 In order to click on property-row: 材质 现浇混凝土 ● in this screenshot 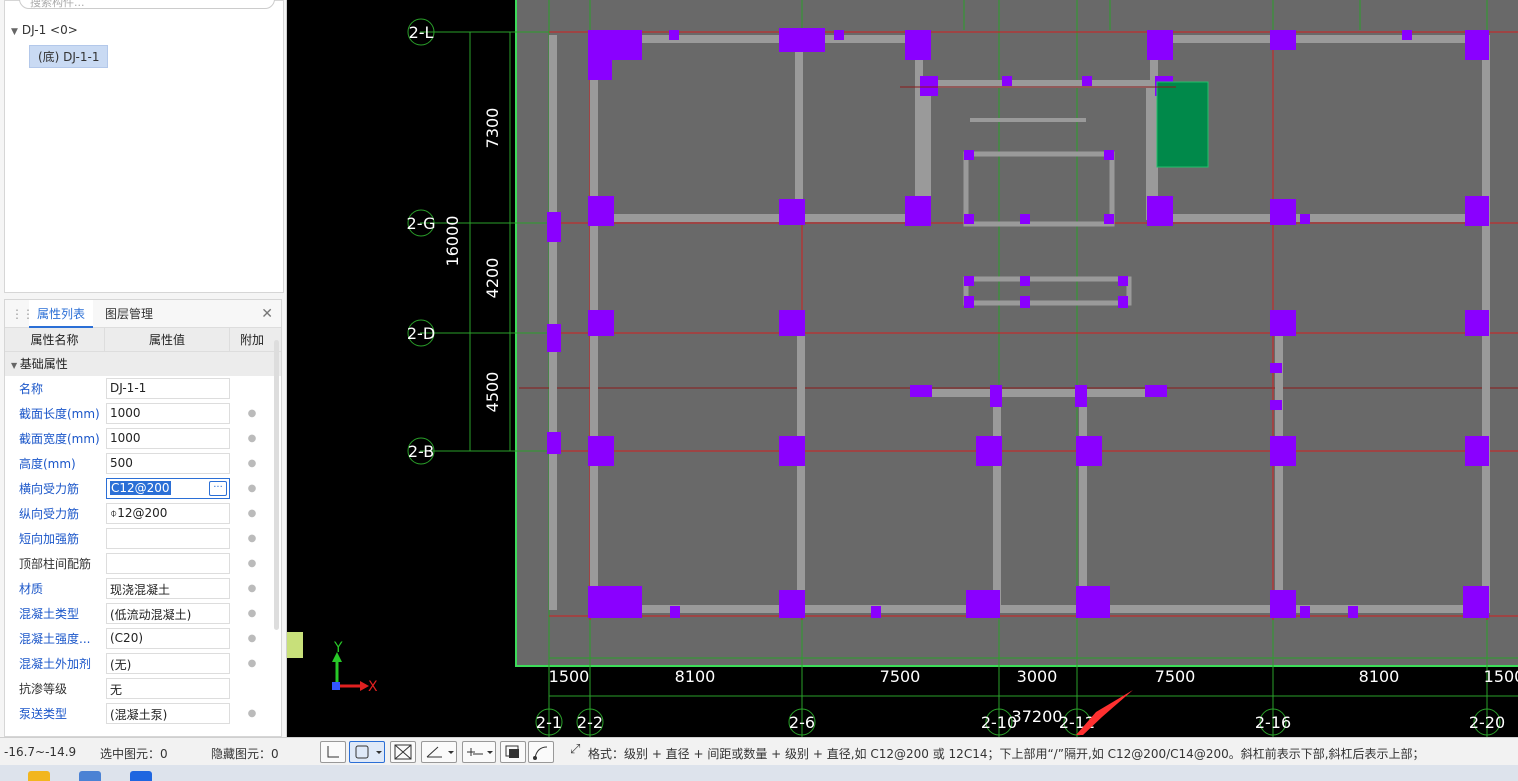, I will do `click(143, 588)`.